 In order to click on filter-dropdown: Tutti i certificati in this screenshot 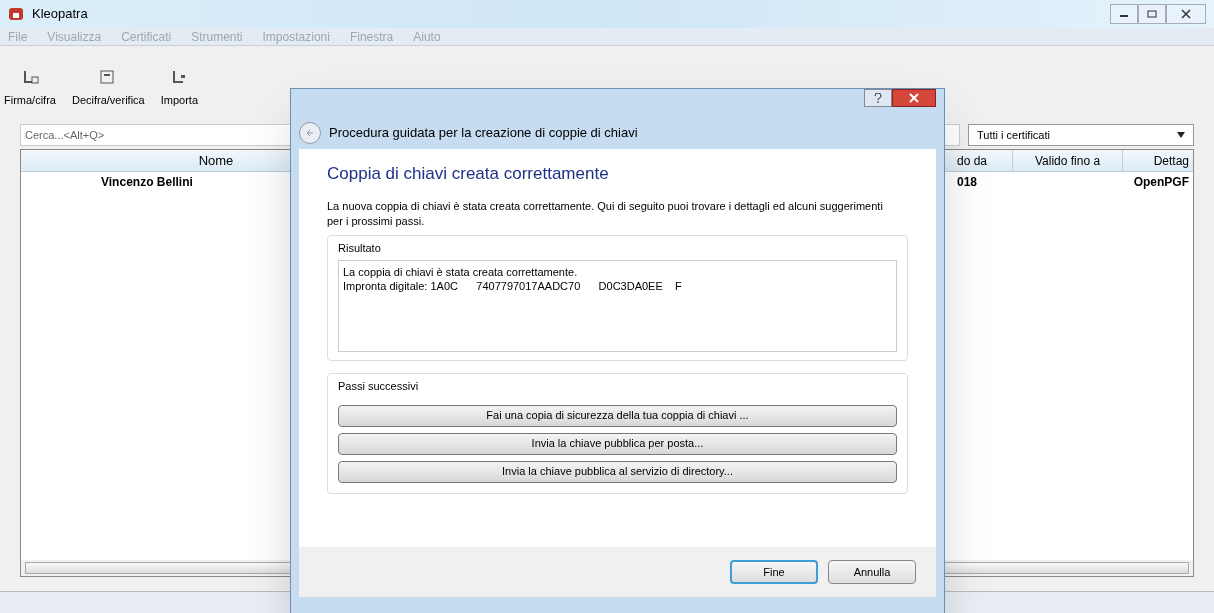, I will do `click(1081, 135)`.